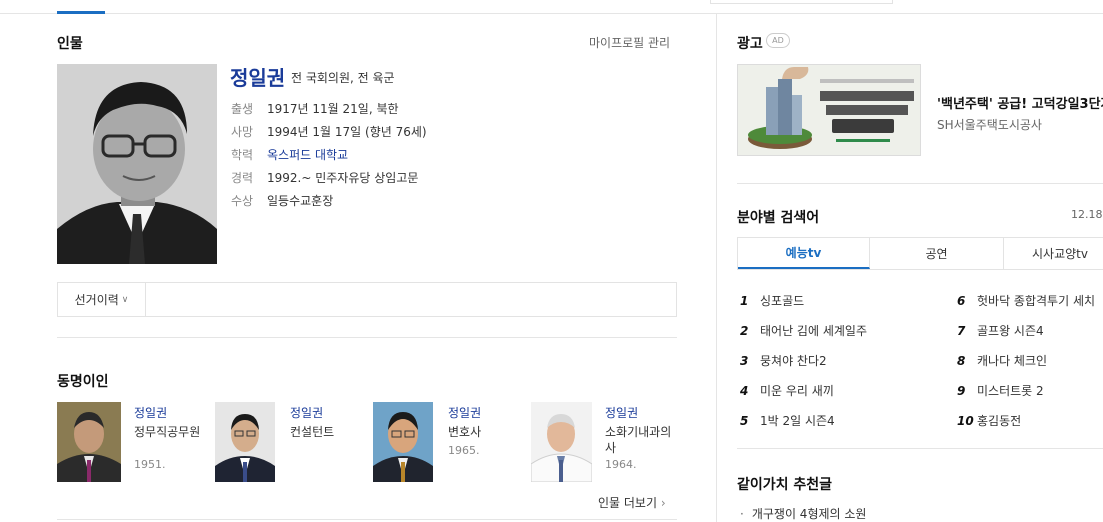  Describe the element at coordinates (465, 432) in the screenshot. I see `homonym-job: 변호사` at that location.